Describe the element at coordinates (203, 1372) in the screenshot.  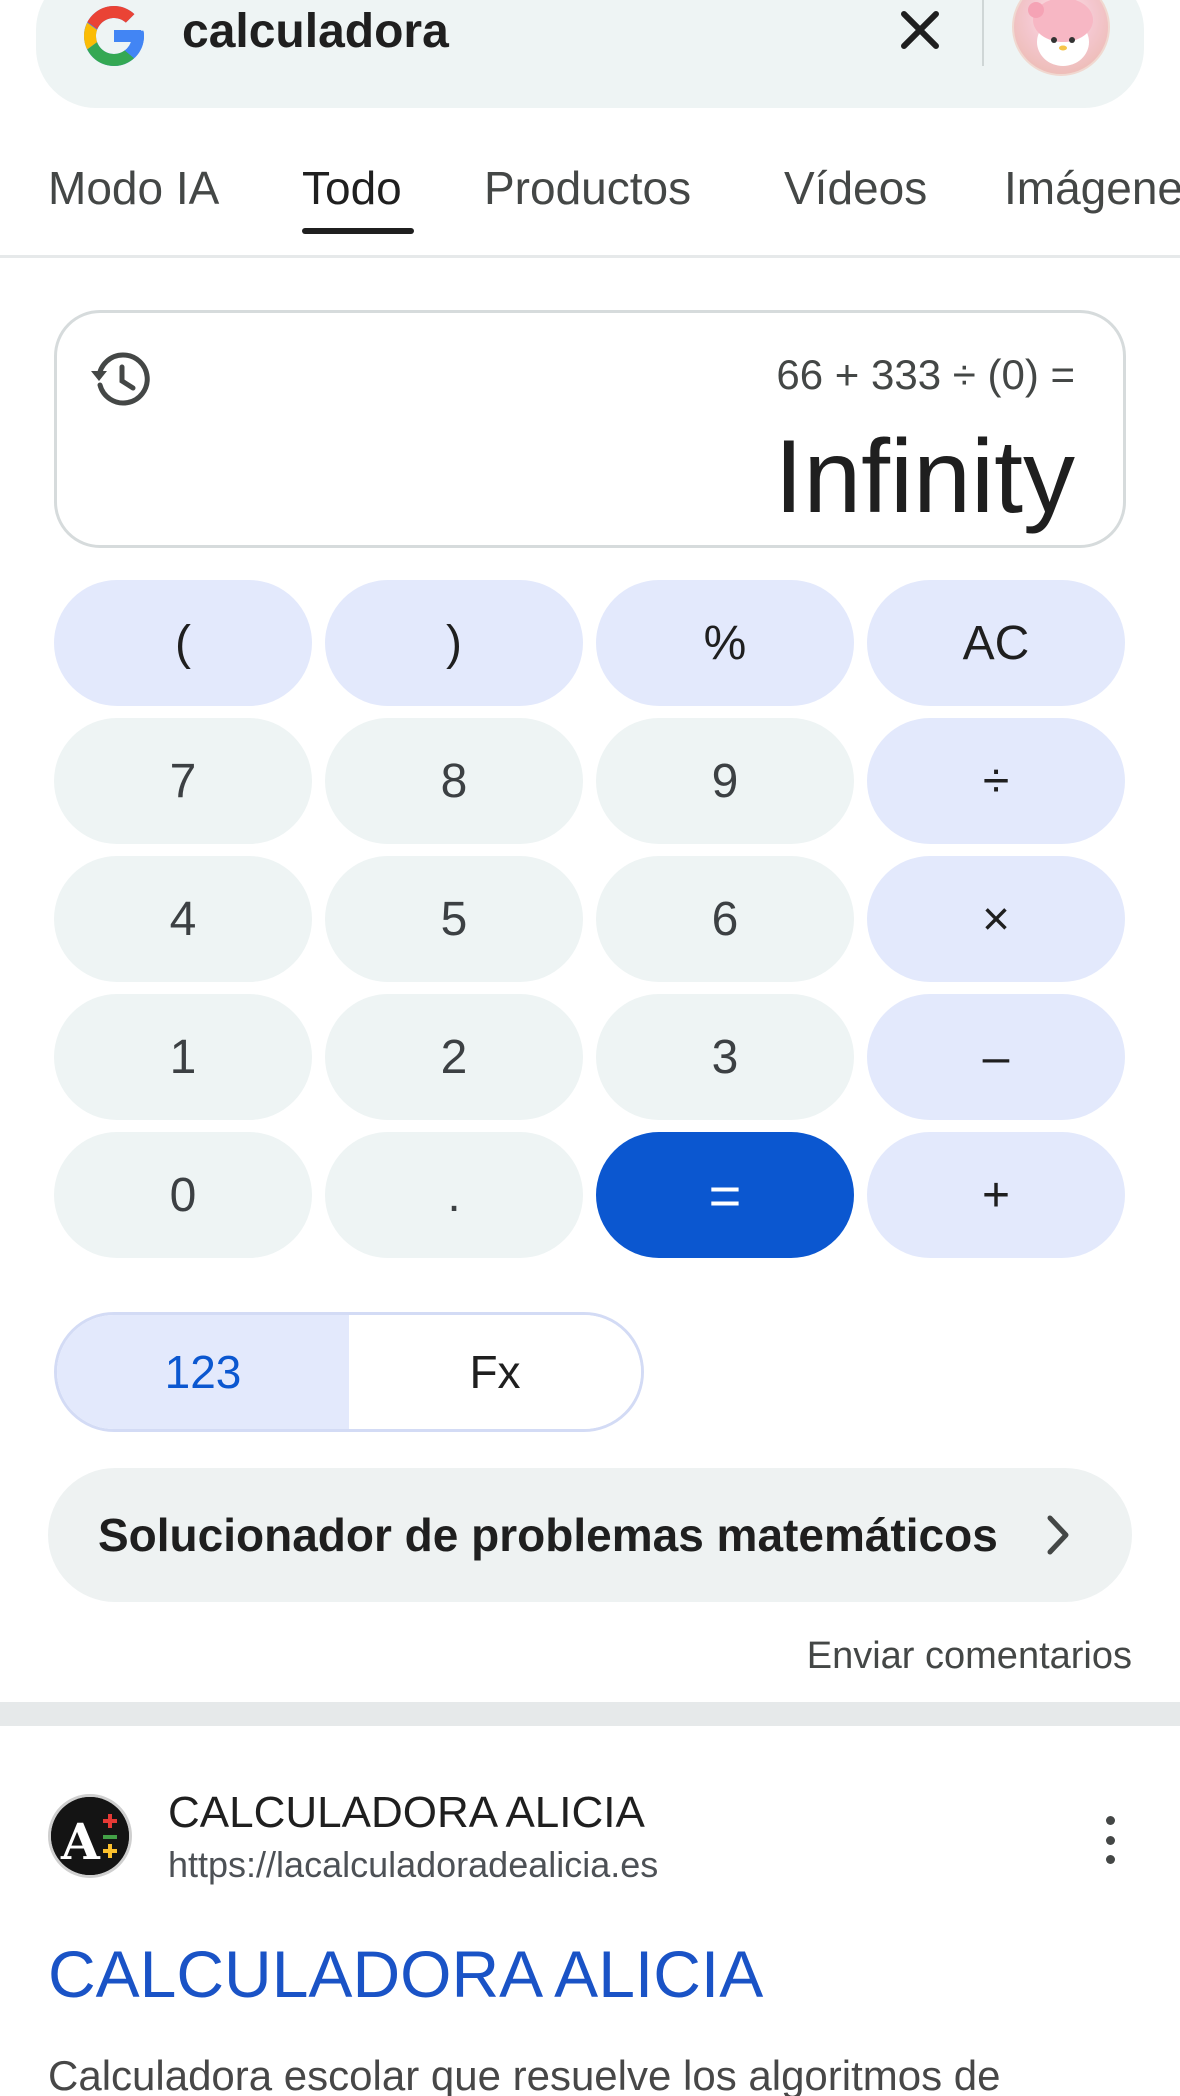
I see `mode-basic-button: 123` at that location.